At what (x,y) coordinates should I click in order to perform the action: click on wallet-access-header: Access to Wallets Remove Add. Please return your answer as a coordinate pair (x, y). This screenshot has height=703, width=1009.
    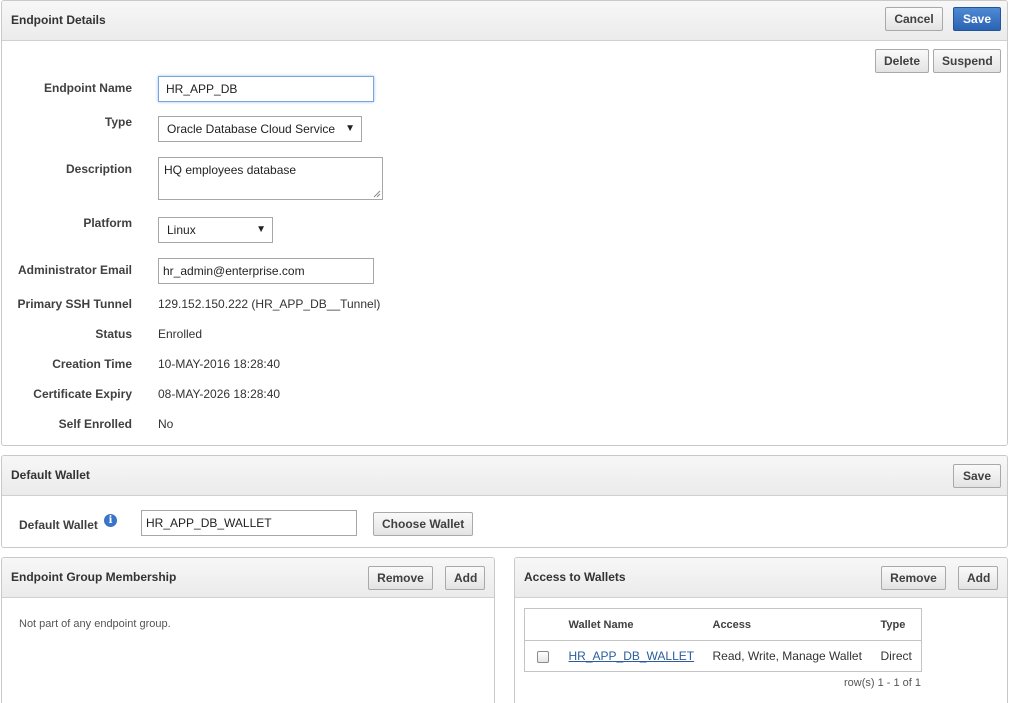
    Looking at the image, I should click on (761, 578).